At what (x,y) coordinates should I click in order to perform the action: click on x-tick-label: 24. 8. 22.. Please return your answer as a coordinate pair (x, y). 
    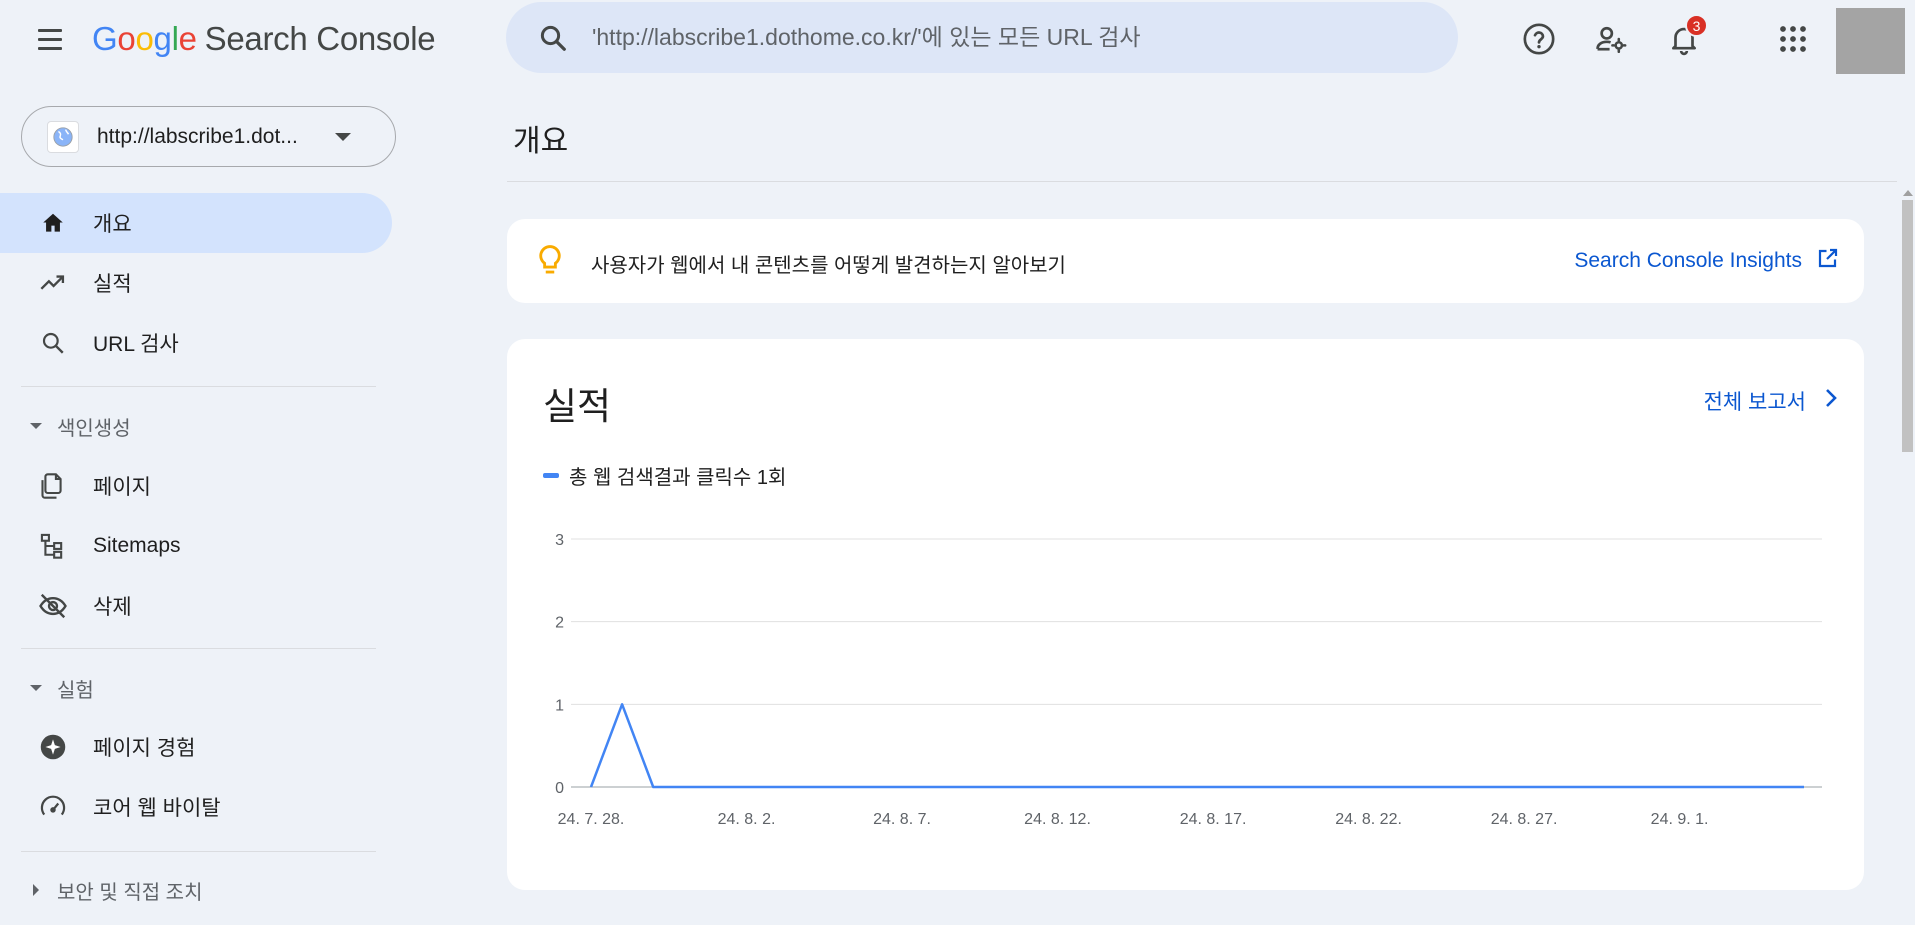
    Looking at the image, I should click on (1368, 819).